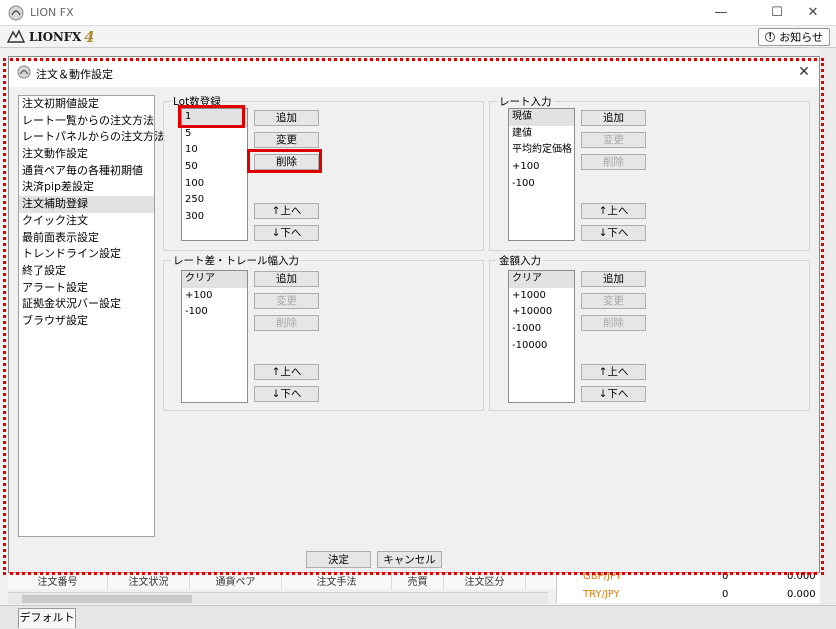  I want to click on lot-list: 1 5 10 50 100 250 300, so click(214, 174).